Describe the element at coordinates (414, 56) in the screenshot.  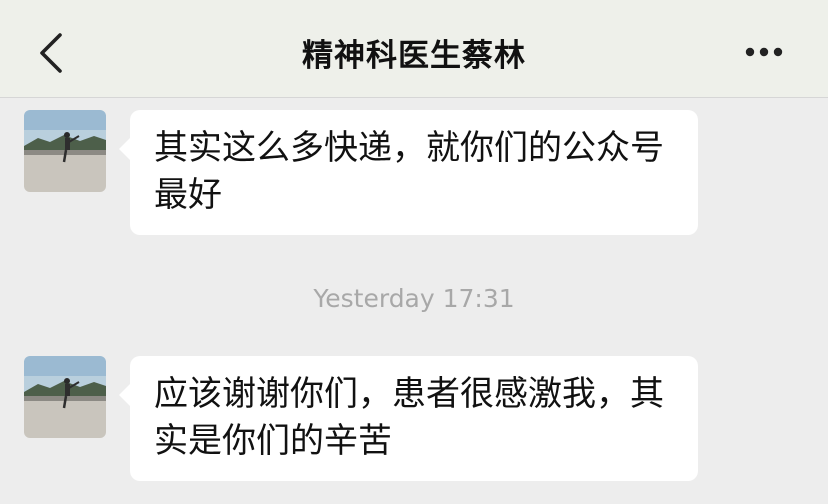
I see `chat-title: 精神科医生蔡林` at that location.